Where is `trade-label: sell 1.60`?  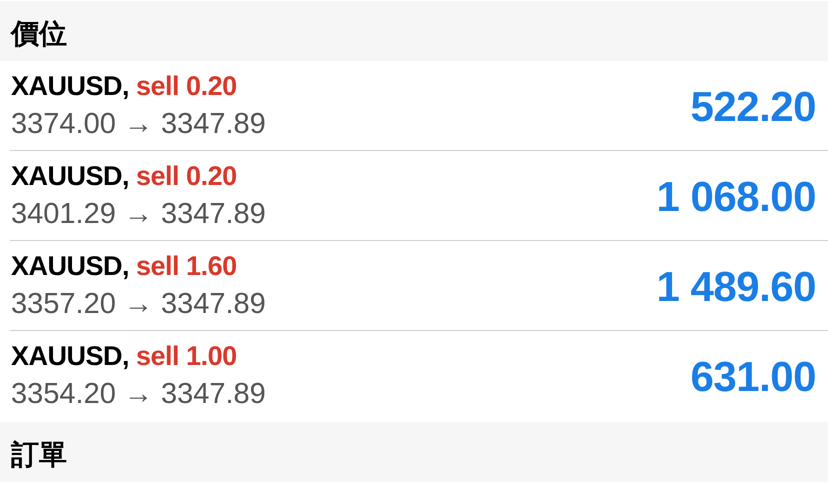 trade-label: sell 1.60 is located at coordinates (186, 266).